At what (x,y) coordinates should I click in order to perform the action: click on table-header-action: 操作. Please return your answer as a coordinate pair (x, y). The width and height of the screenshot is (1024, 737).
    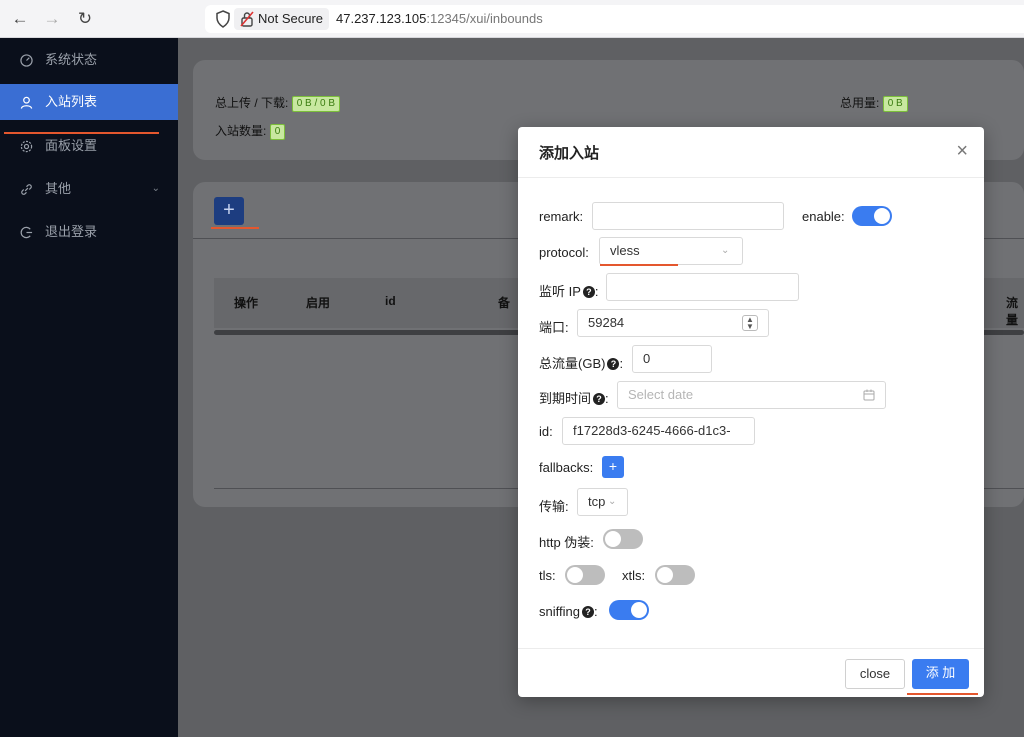
    Looking at the image, I should click on (246, 303).